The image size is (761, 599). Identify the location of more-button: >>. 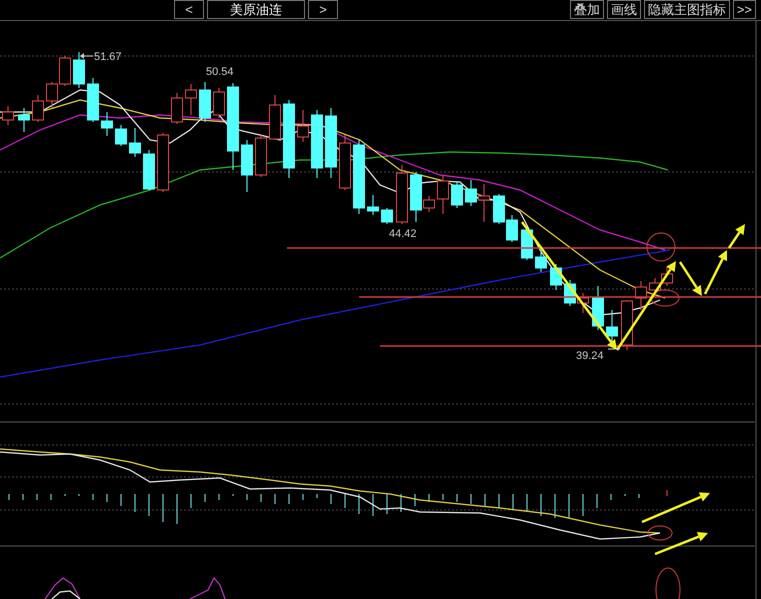
(744, 9).